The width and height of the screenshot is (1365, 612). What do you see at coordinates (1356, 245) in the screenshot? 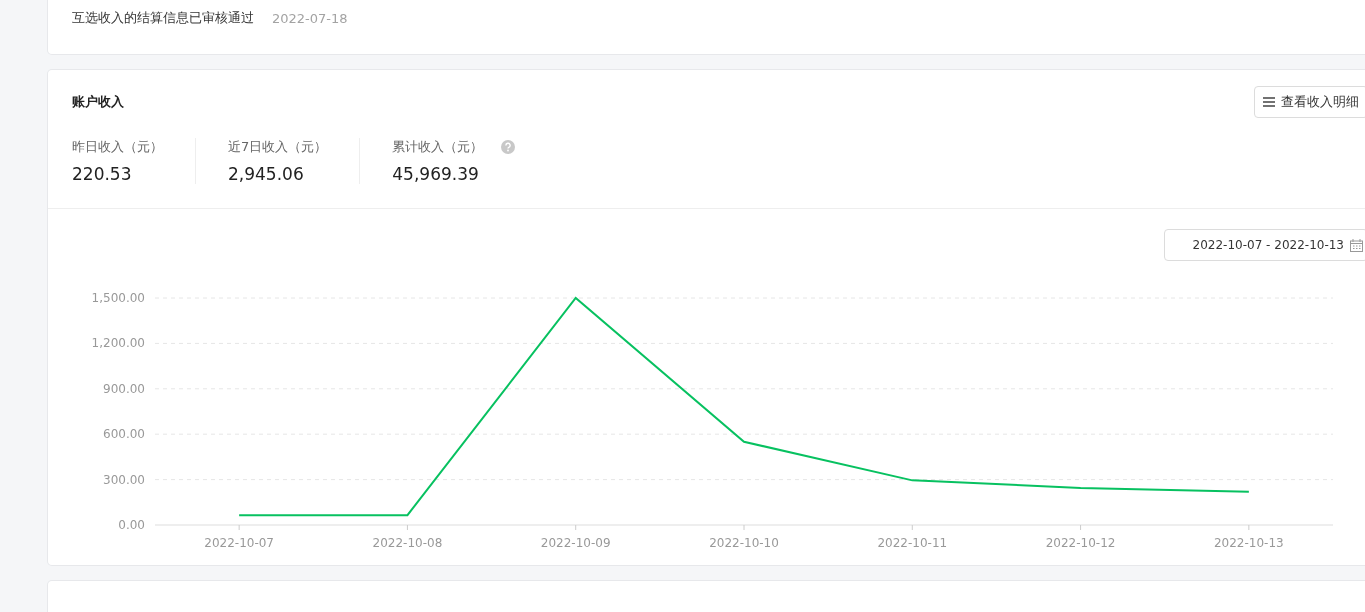
I see `calendar-icon` at bounding box center [1356, 245].